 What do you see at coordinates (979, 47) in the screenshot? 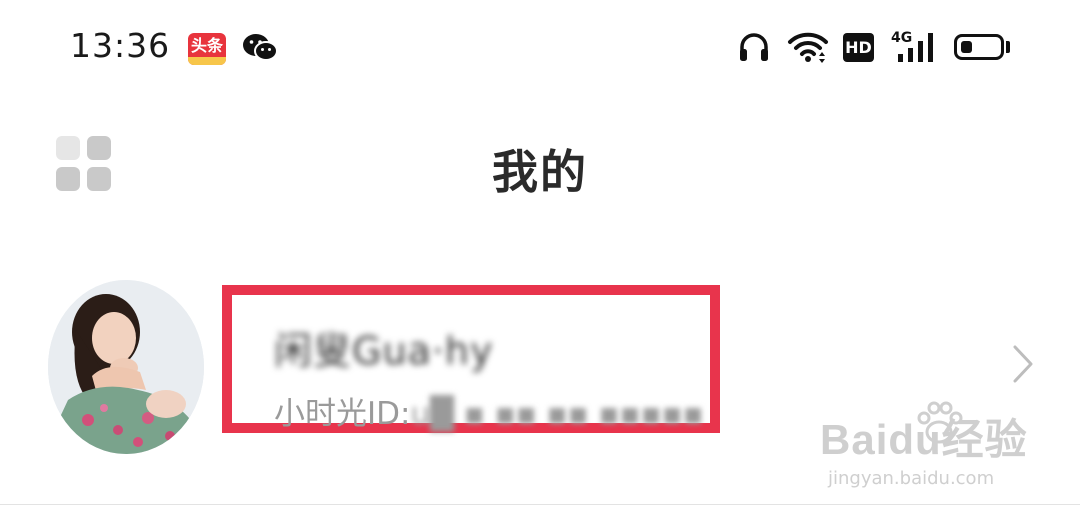
I see `battery-icon` at bounding box center [979, 47].